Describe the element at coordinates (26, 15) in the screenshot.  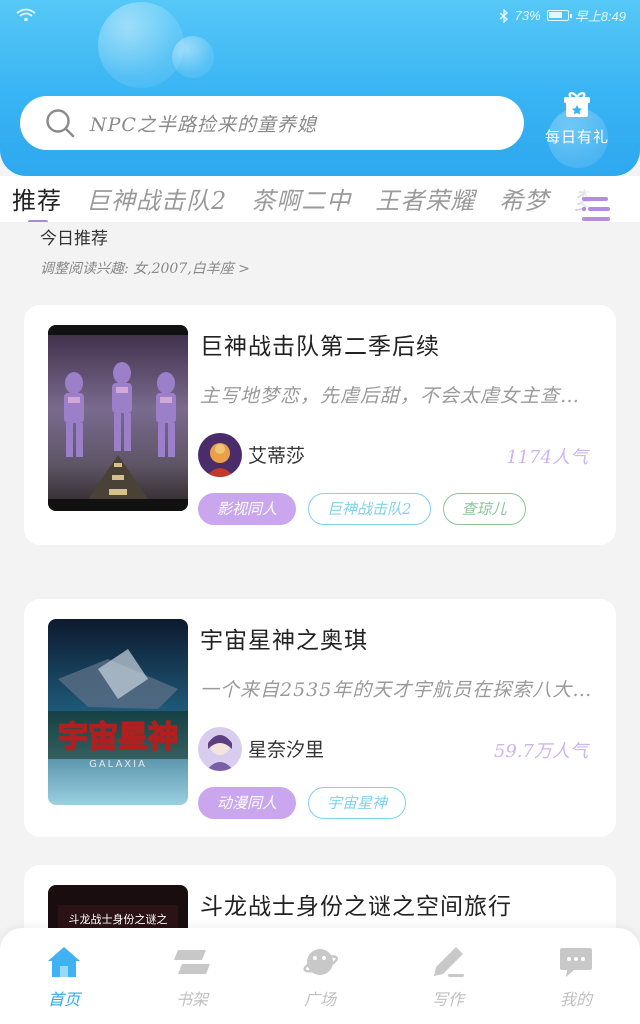
I see `wifi-icon` at that location.